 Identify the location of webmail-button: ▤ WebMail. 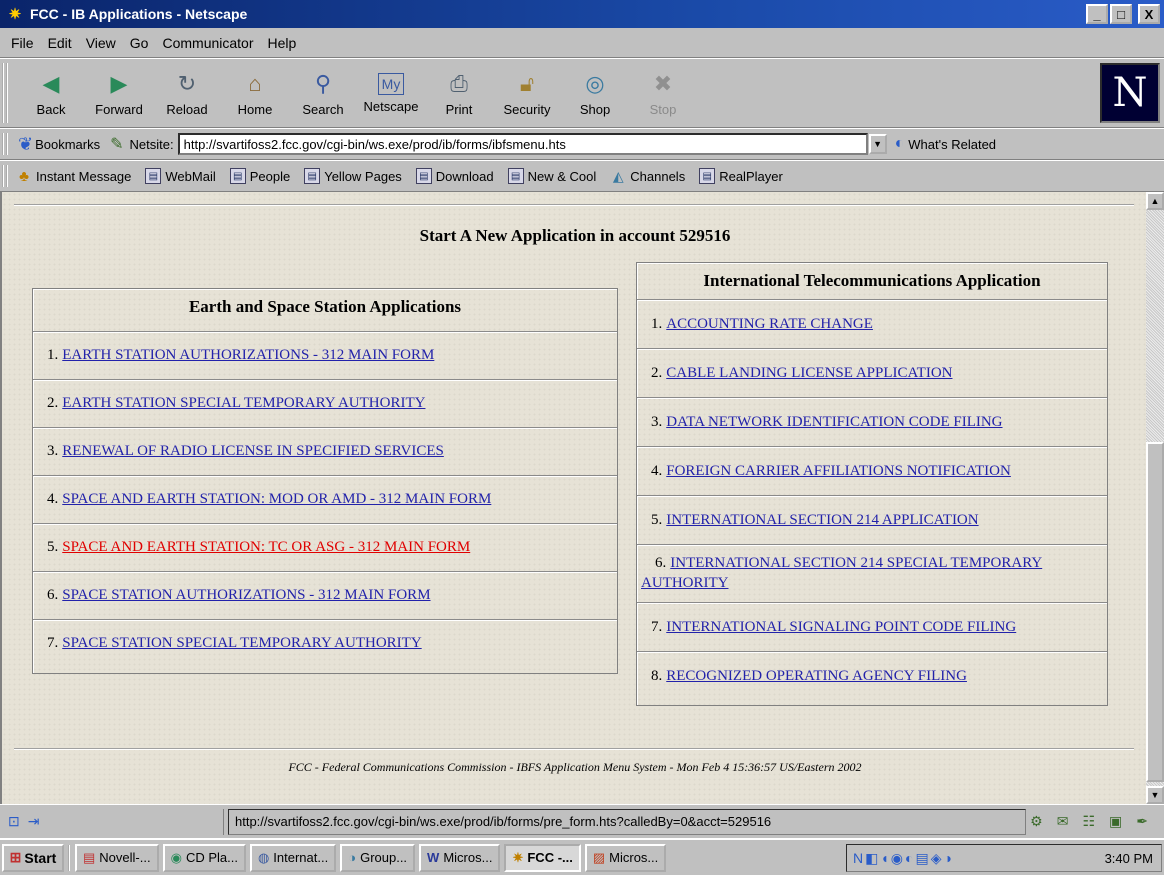
(180, 176).